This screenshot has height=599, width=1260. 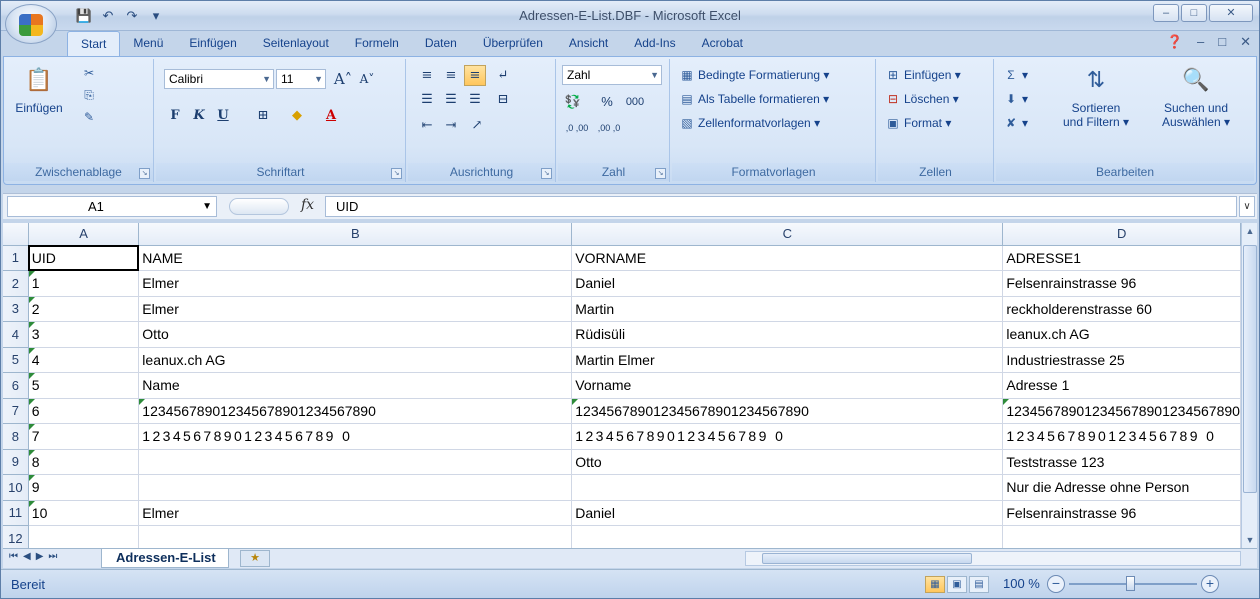 What do you see at coordinates (377, 43) in the screenshot?
I see `tab-formulas: Formeln` at bounding box center [377, 43].